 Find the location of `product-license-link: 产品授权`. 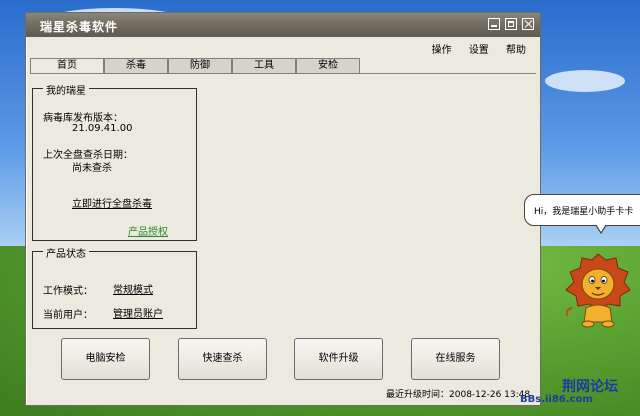

product-license-link: 产品授权 is located at coordinates (148, 230).